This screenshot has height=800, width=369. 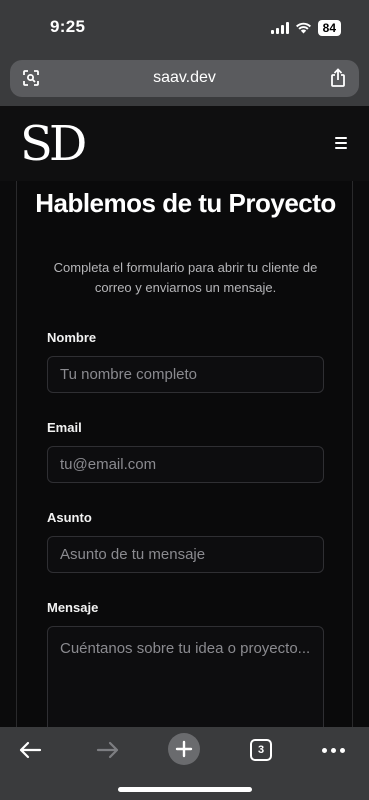 What do you see at coordinates (185, 554) in the screenshot?
I see `subject-field: Asunto de tu mensaje` at bounding box center [185, 554].